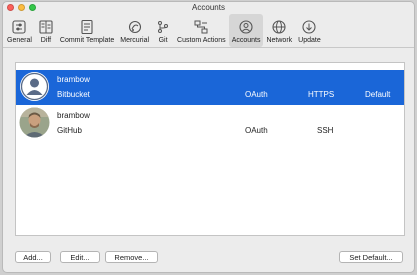  What do you see at coordinates (246, 27) in the screenshot?
I see `accounts-icon` at bounding box center [246, 27].